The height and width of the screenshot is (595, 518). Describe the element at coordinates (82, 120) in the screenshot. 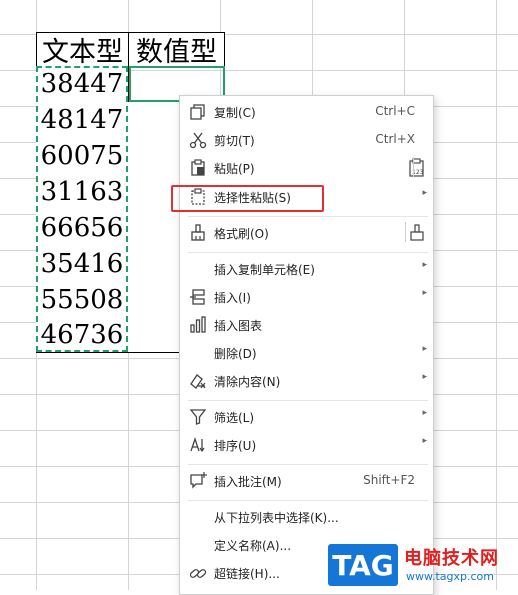

I see `text-value-cell: 48147` at that location.